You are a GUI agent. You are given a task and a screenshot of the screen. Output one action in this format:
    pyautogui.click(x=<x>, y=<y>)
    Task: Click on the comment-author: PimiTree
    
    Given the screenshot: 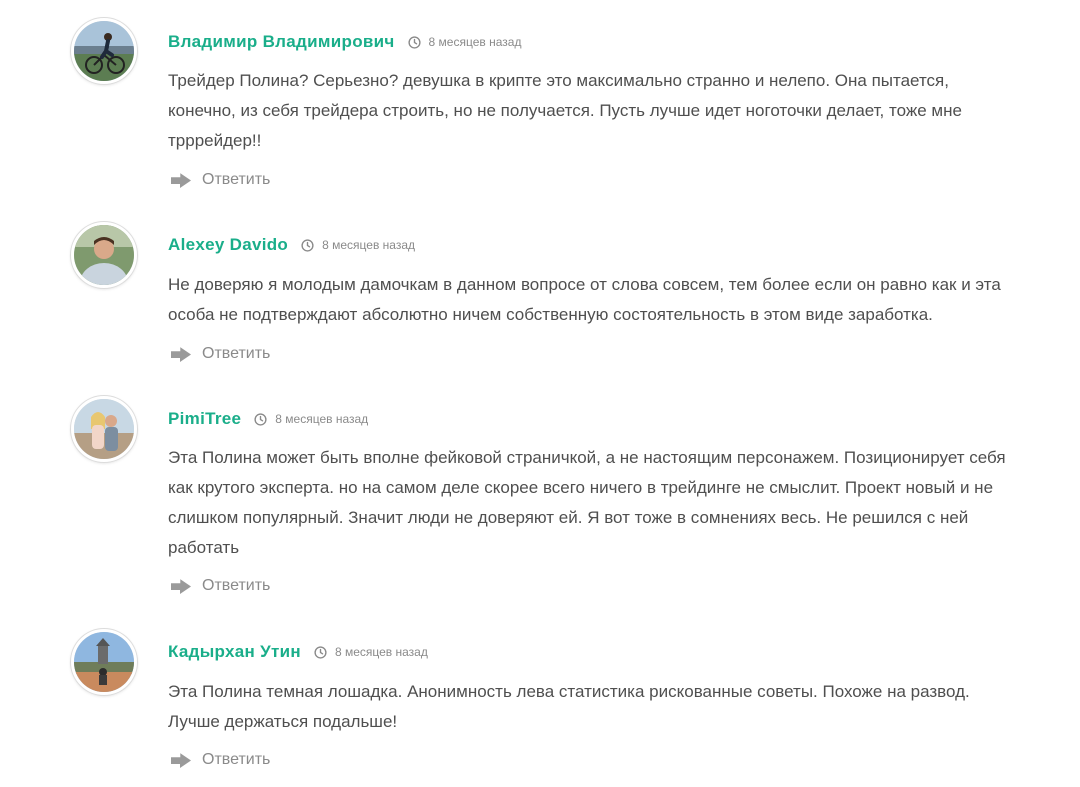 What is the action you would take?
    pyautogui.click(x=204, y=419)
    